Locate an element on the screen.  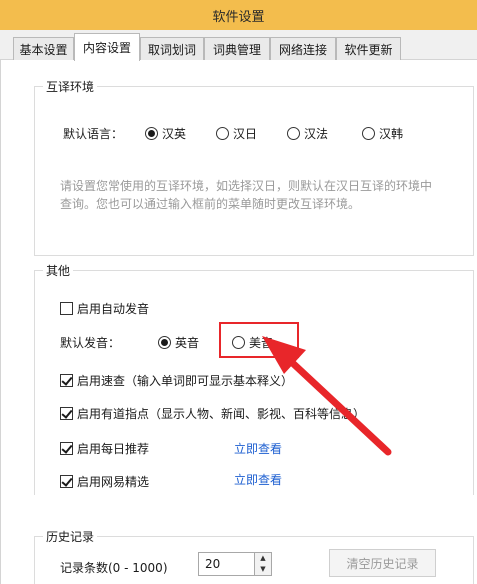
tab-dictionary-manage: 词典管理 is located at coordinates (237, 48).